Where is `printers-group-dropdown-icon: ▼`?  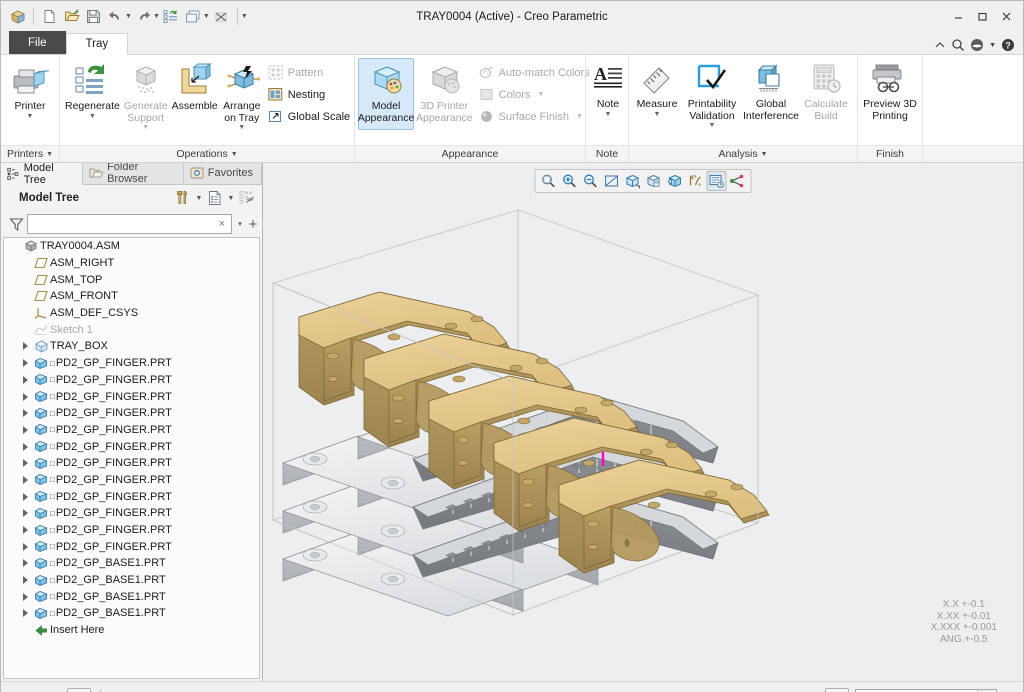
printers-group-dropdown-icon: ▼ is located at coordinates (49, 154).